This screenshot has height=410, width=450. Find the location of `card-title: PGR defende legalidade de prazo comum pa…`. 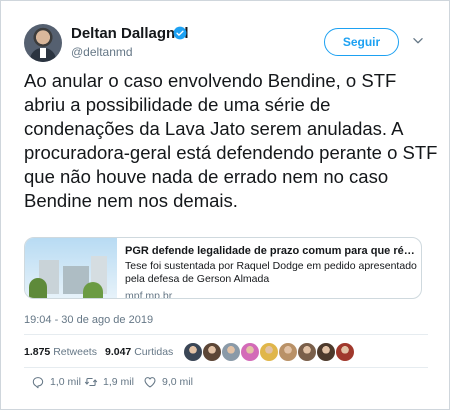

card-title: PGR defende legalidade de prazo comum pa… is located at coordinates (271, 251).